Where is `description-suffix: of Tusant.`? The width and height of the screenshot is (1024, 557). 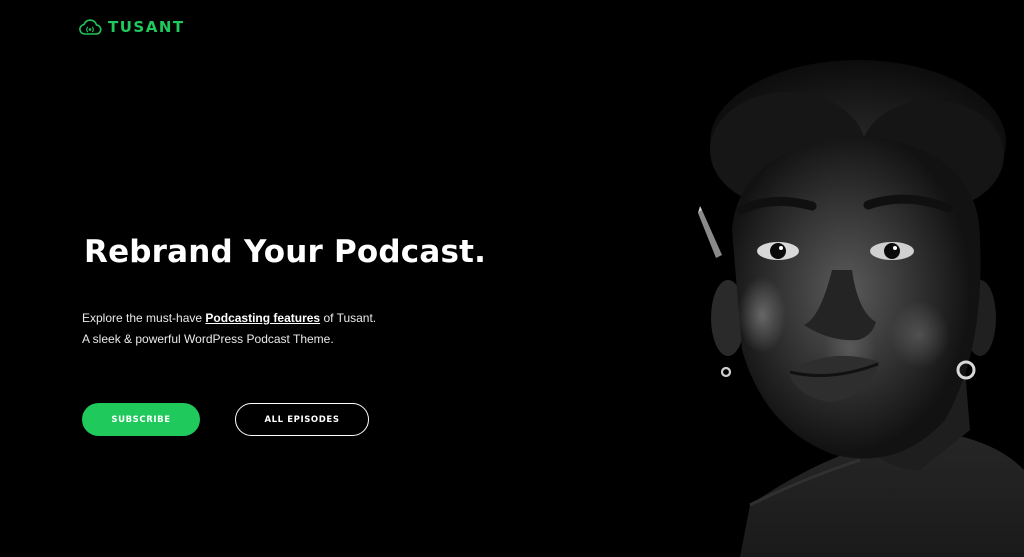 description-suffix: of Tusant. is located at coordinates (348, 318).